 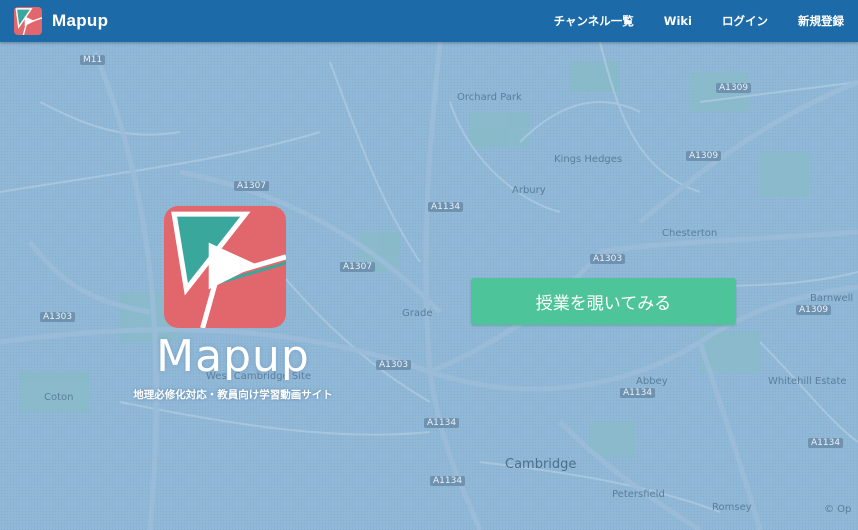 What do you see at coordinates (678, 21) in the screenshot?
I see `nav-wiki: Wiki` at bounding box center [678, 21].